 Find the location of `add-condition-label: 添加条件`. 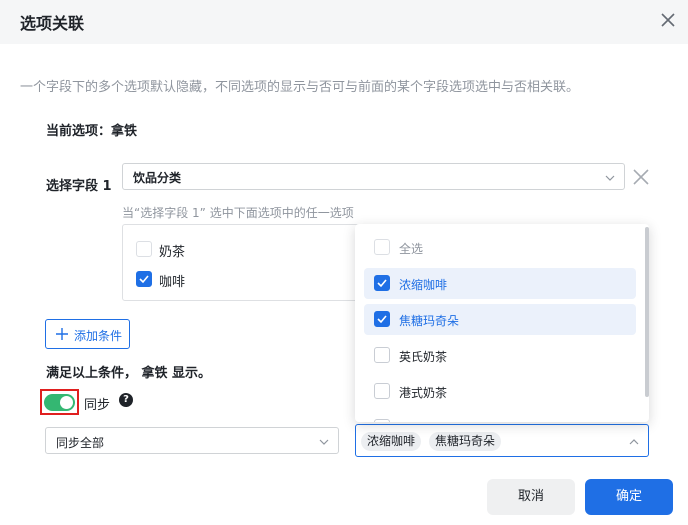

add-condition-label: 添加条件 is located at coordinates (98, 336).